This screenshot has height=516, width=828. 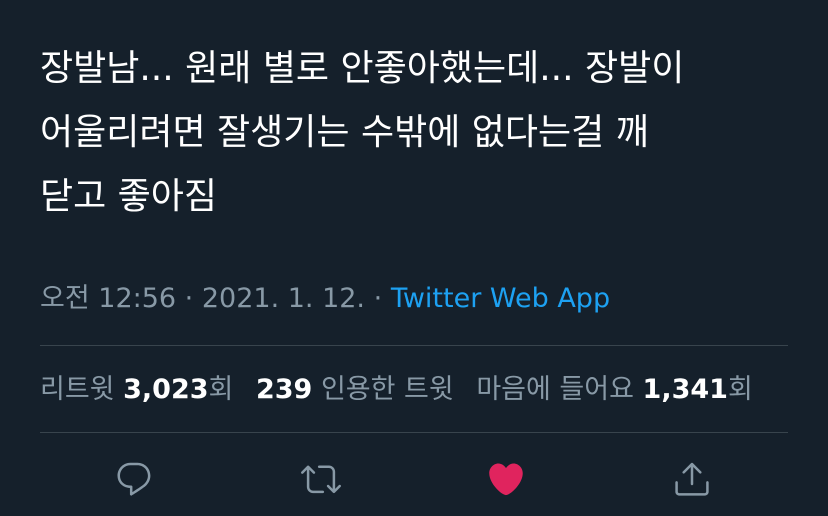 I want to click on retweet-count: 3,023, so click(x=166, y=389).